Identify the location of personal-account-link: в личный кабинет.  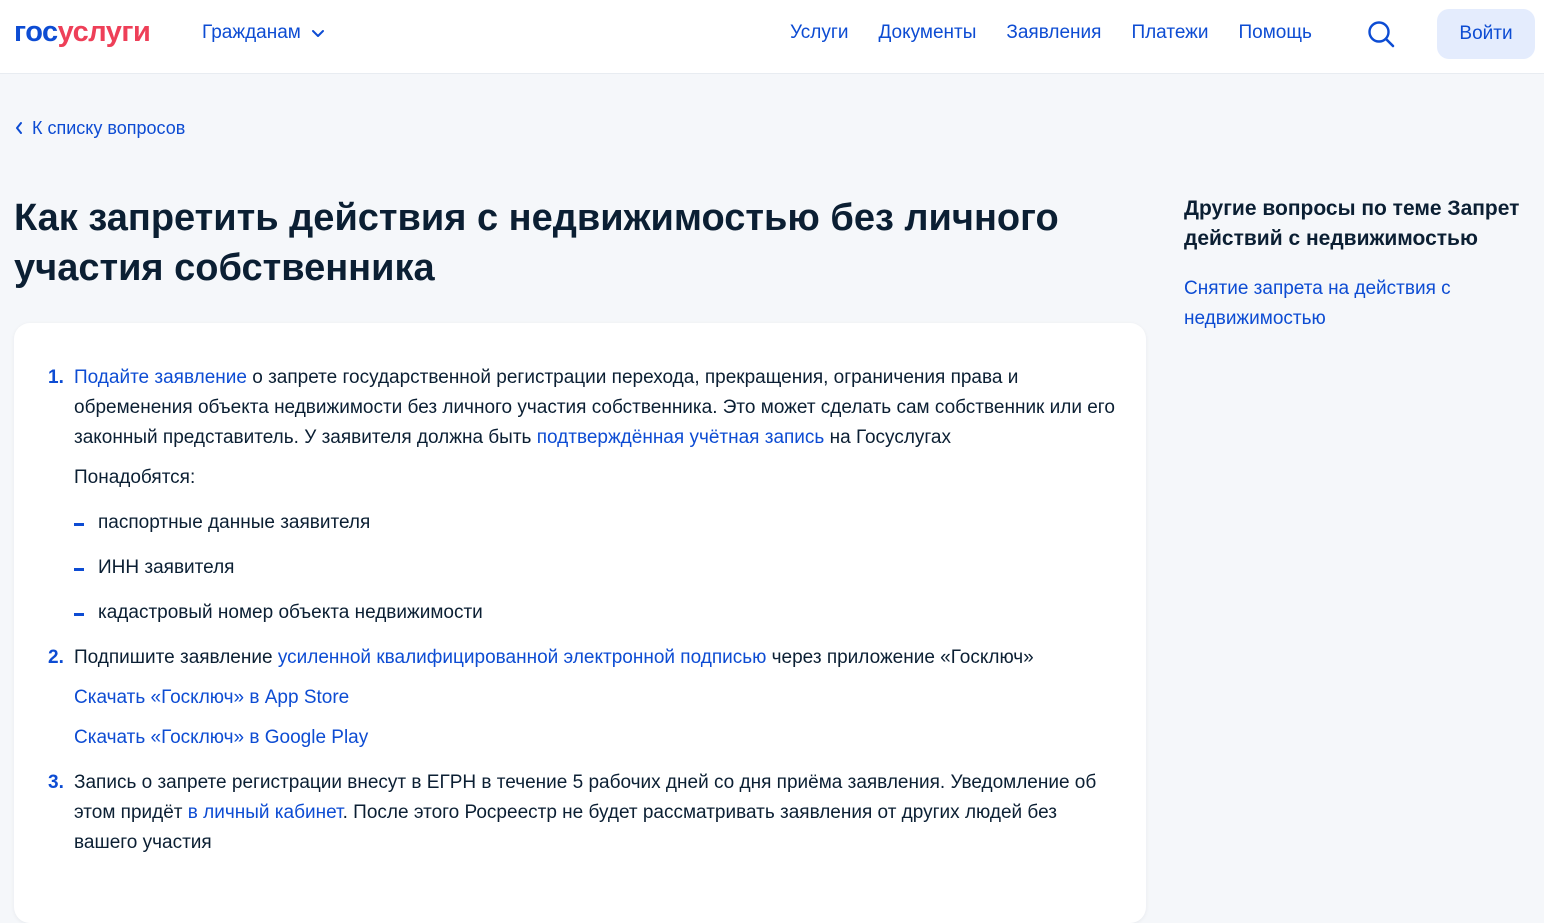
(265, 812).